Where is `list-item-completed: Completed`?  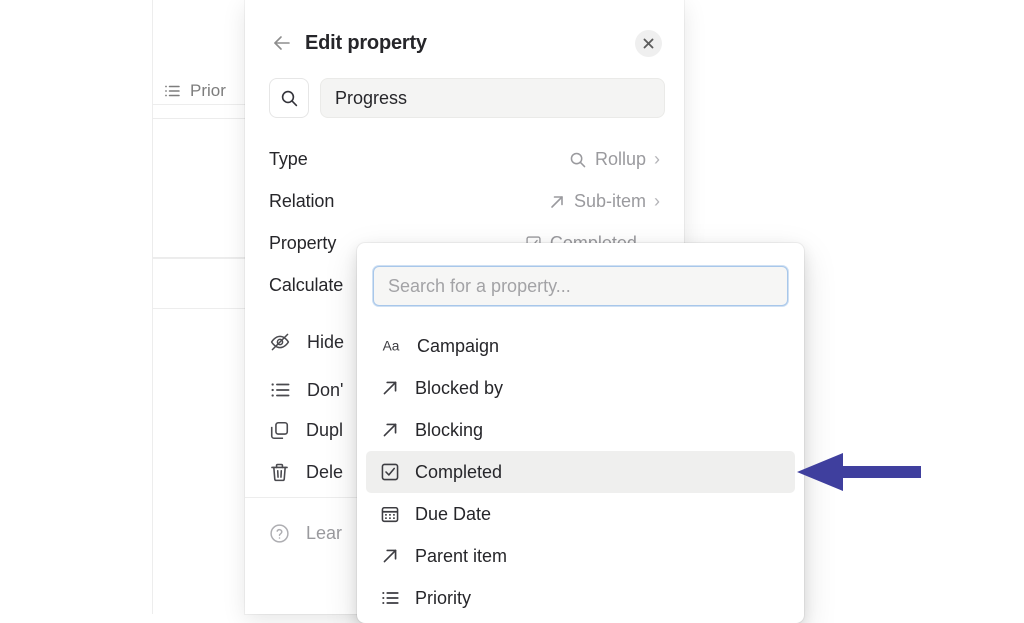
list-item-completed: Completed is located at coordinates (580, 472).